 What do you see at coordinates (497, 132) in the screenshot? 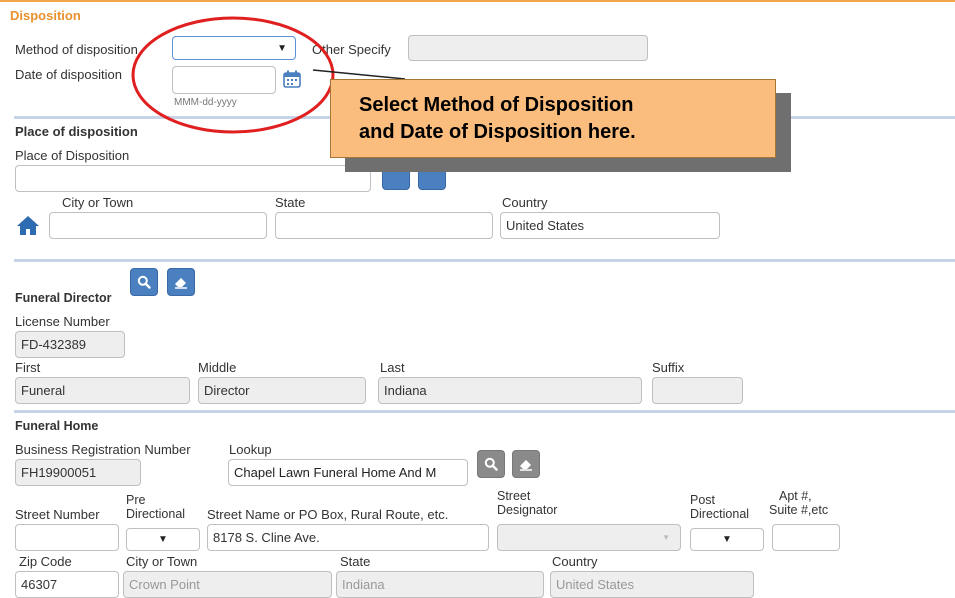
I see `callout-line2: and Date of Disposition here.` at bounding box center [497, 132].